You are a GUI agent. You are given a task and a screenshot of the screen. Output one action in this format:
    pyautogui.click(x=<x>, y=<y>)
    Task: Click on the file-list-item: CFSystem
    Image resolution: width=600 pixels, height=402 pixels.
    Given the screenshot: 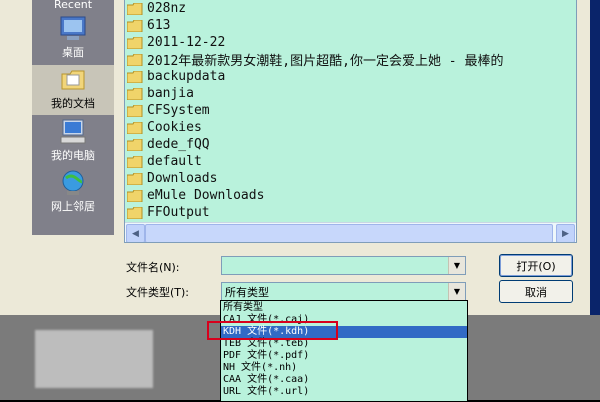 What is the action you would take?
    pyautogui.click(x=168, y=110)
    